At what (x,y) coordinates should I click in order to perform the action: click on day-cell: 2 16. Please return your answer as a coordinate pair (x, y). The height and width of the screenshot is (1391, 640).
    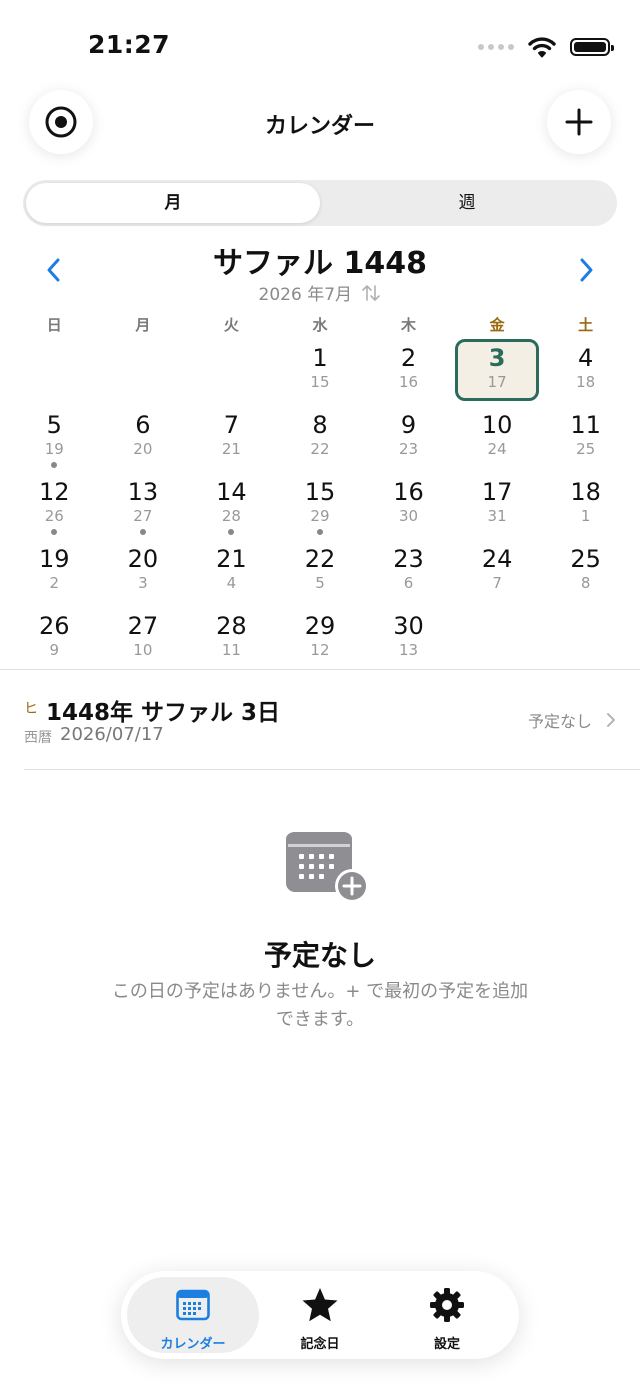
    Looking at the image, I should click on (408, 373).